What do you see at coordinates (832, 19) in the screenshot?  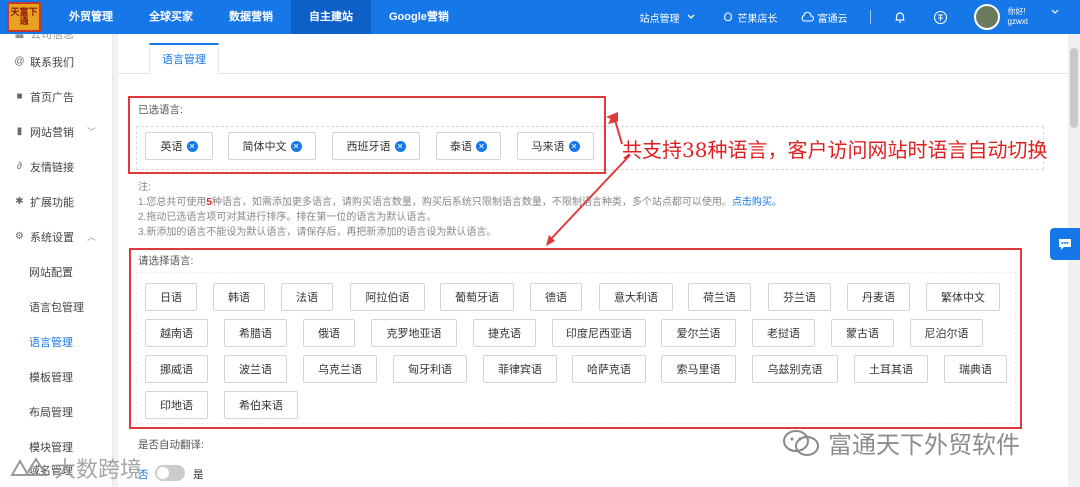 I see `cloud-label: 富通云` at bounding box center [832, 19].